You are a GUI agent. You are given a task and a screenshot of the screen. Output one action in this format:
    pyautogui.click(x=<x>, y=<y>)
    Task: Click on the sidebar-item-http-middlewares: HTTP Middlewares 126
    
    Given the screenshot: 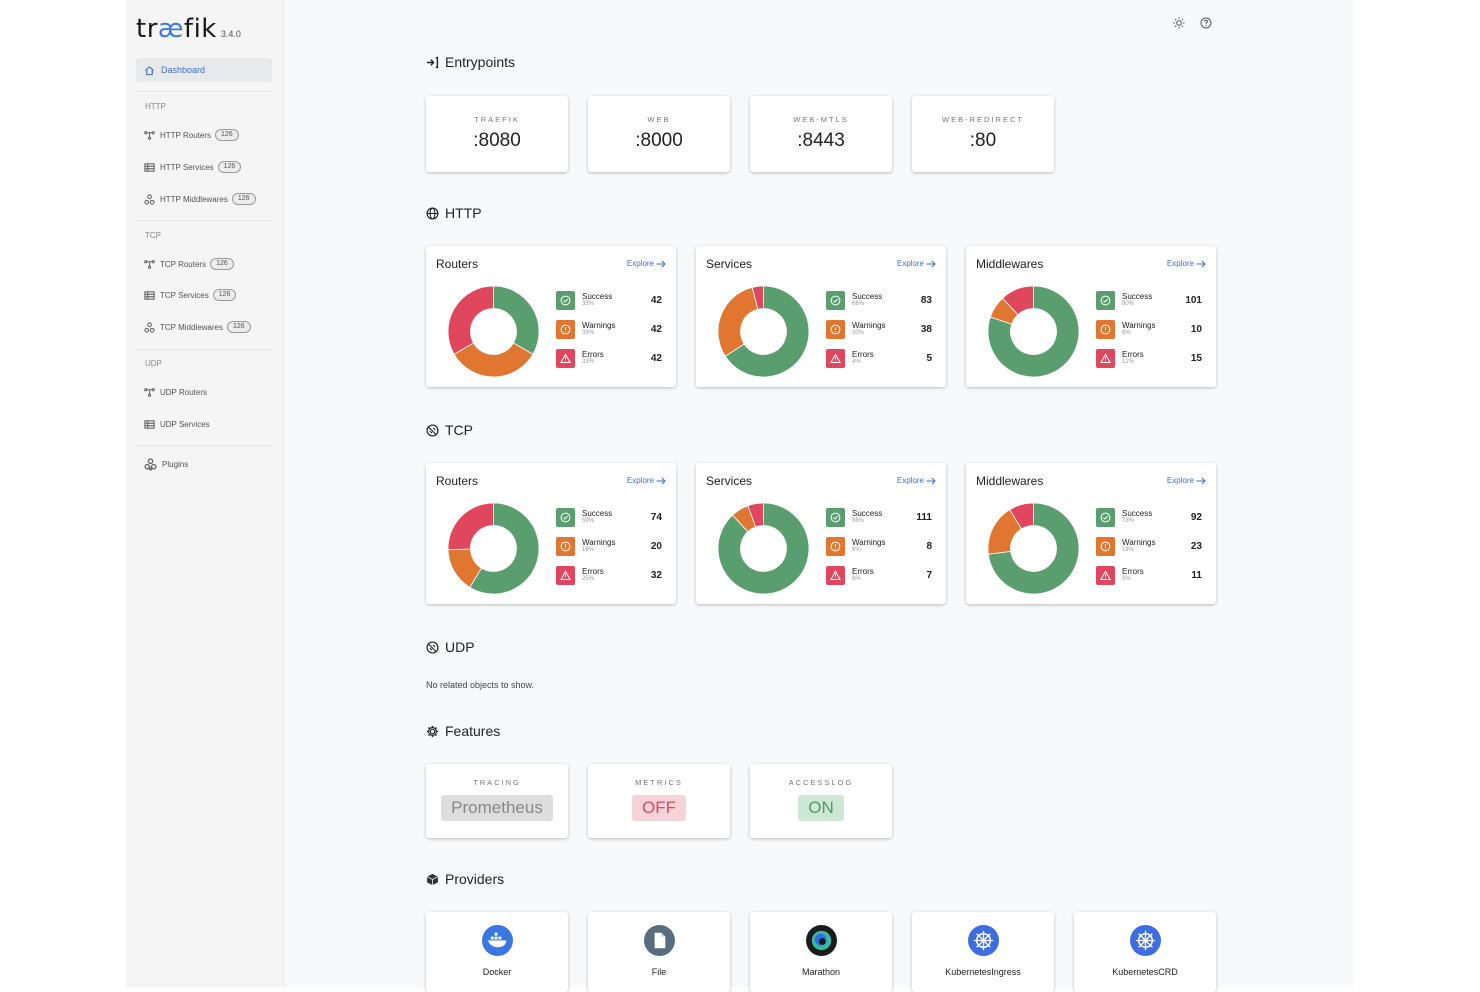 What is the action you would take?
    pyautogui.click(x=200, y=199)
    